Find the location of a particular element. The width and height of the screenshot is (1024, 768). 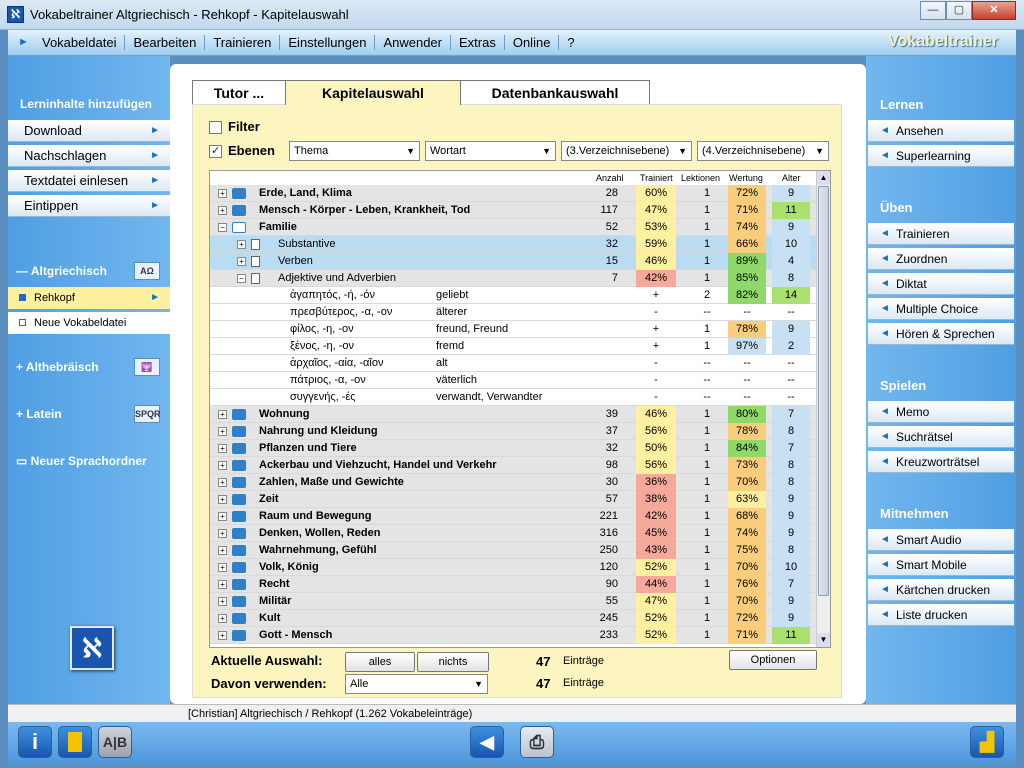

ebenen-checkbox is located at coordinates (215, 151).